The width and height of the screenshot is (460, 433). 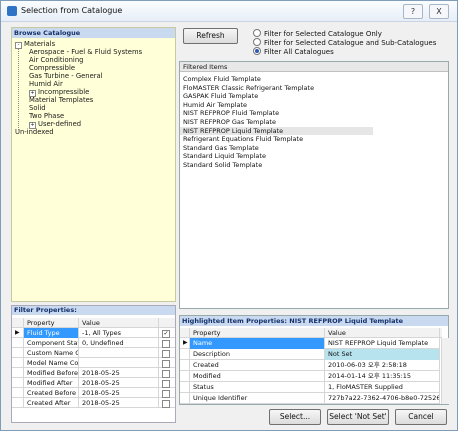 I want to click on filtered-item: Standard Gas Template, so click(x=276, y=148).